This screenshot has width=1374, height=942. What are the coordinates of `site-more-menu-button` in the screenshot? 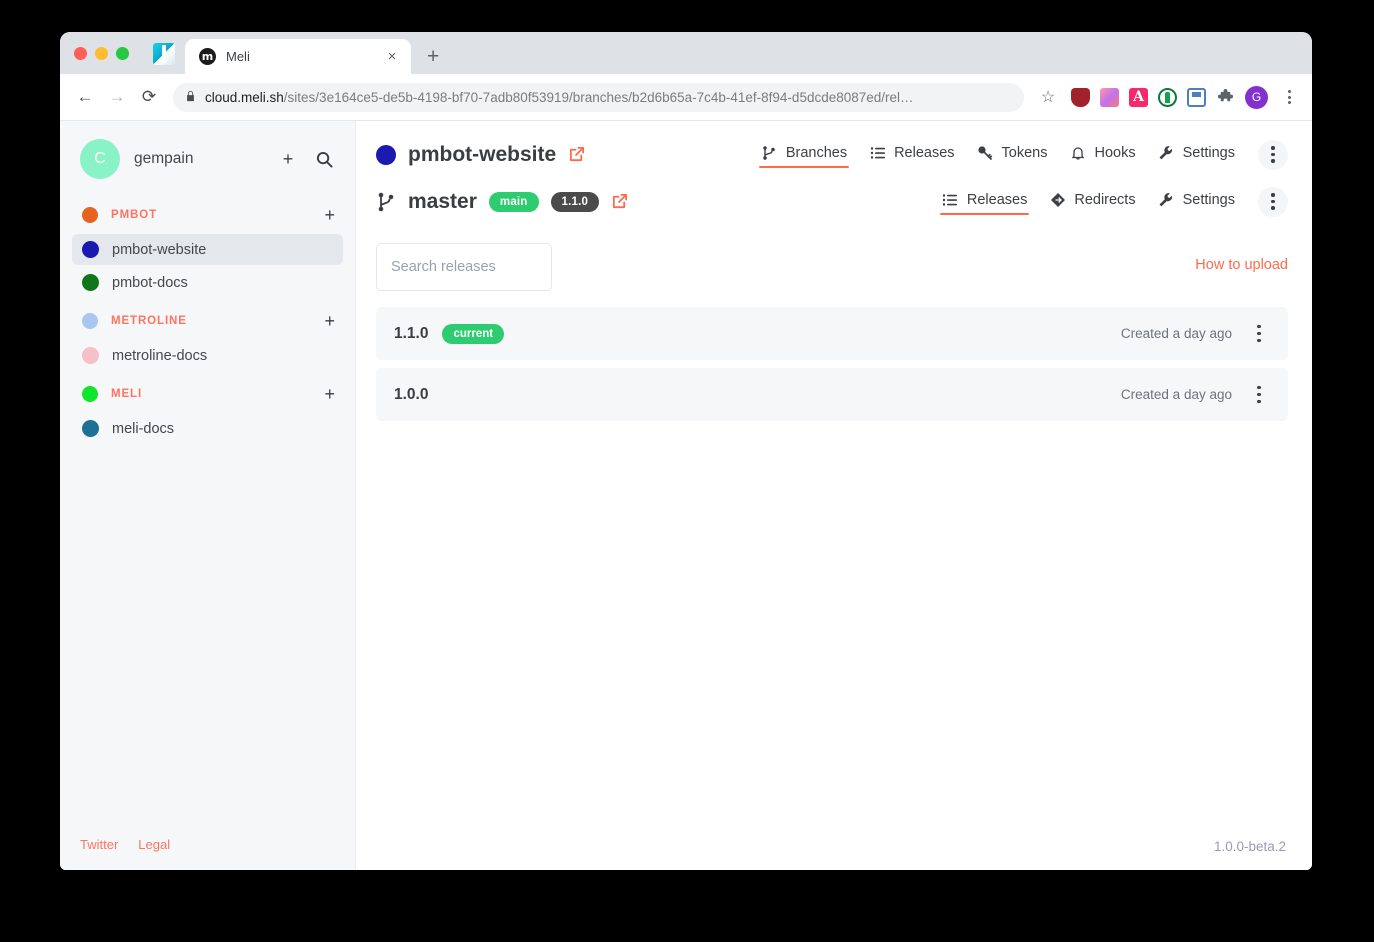 It's located at (1273, 154).